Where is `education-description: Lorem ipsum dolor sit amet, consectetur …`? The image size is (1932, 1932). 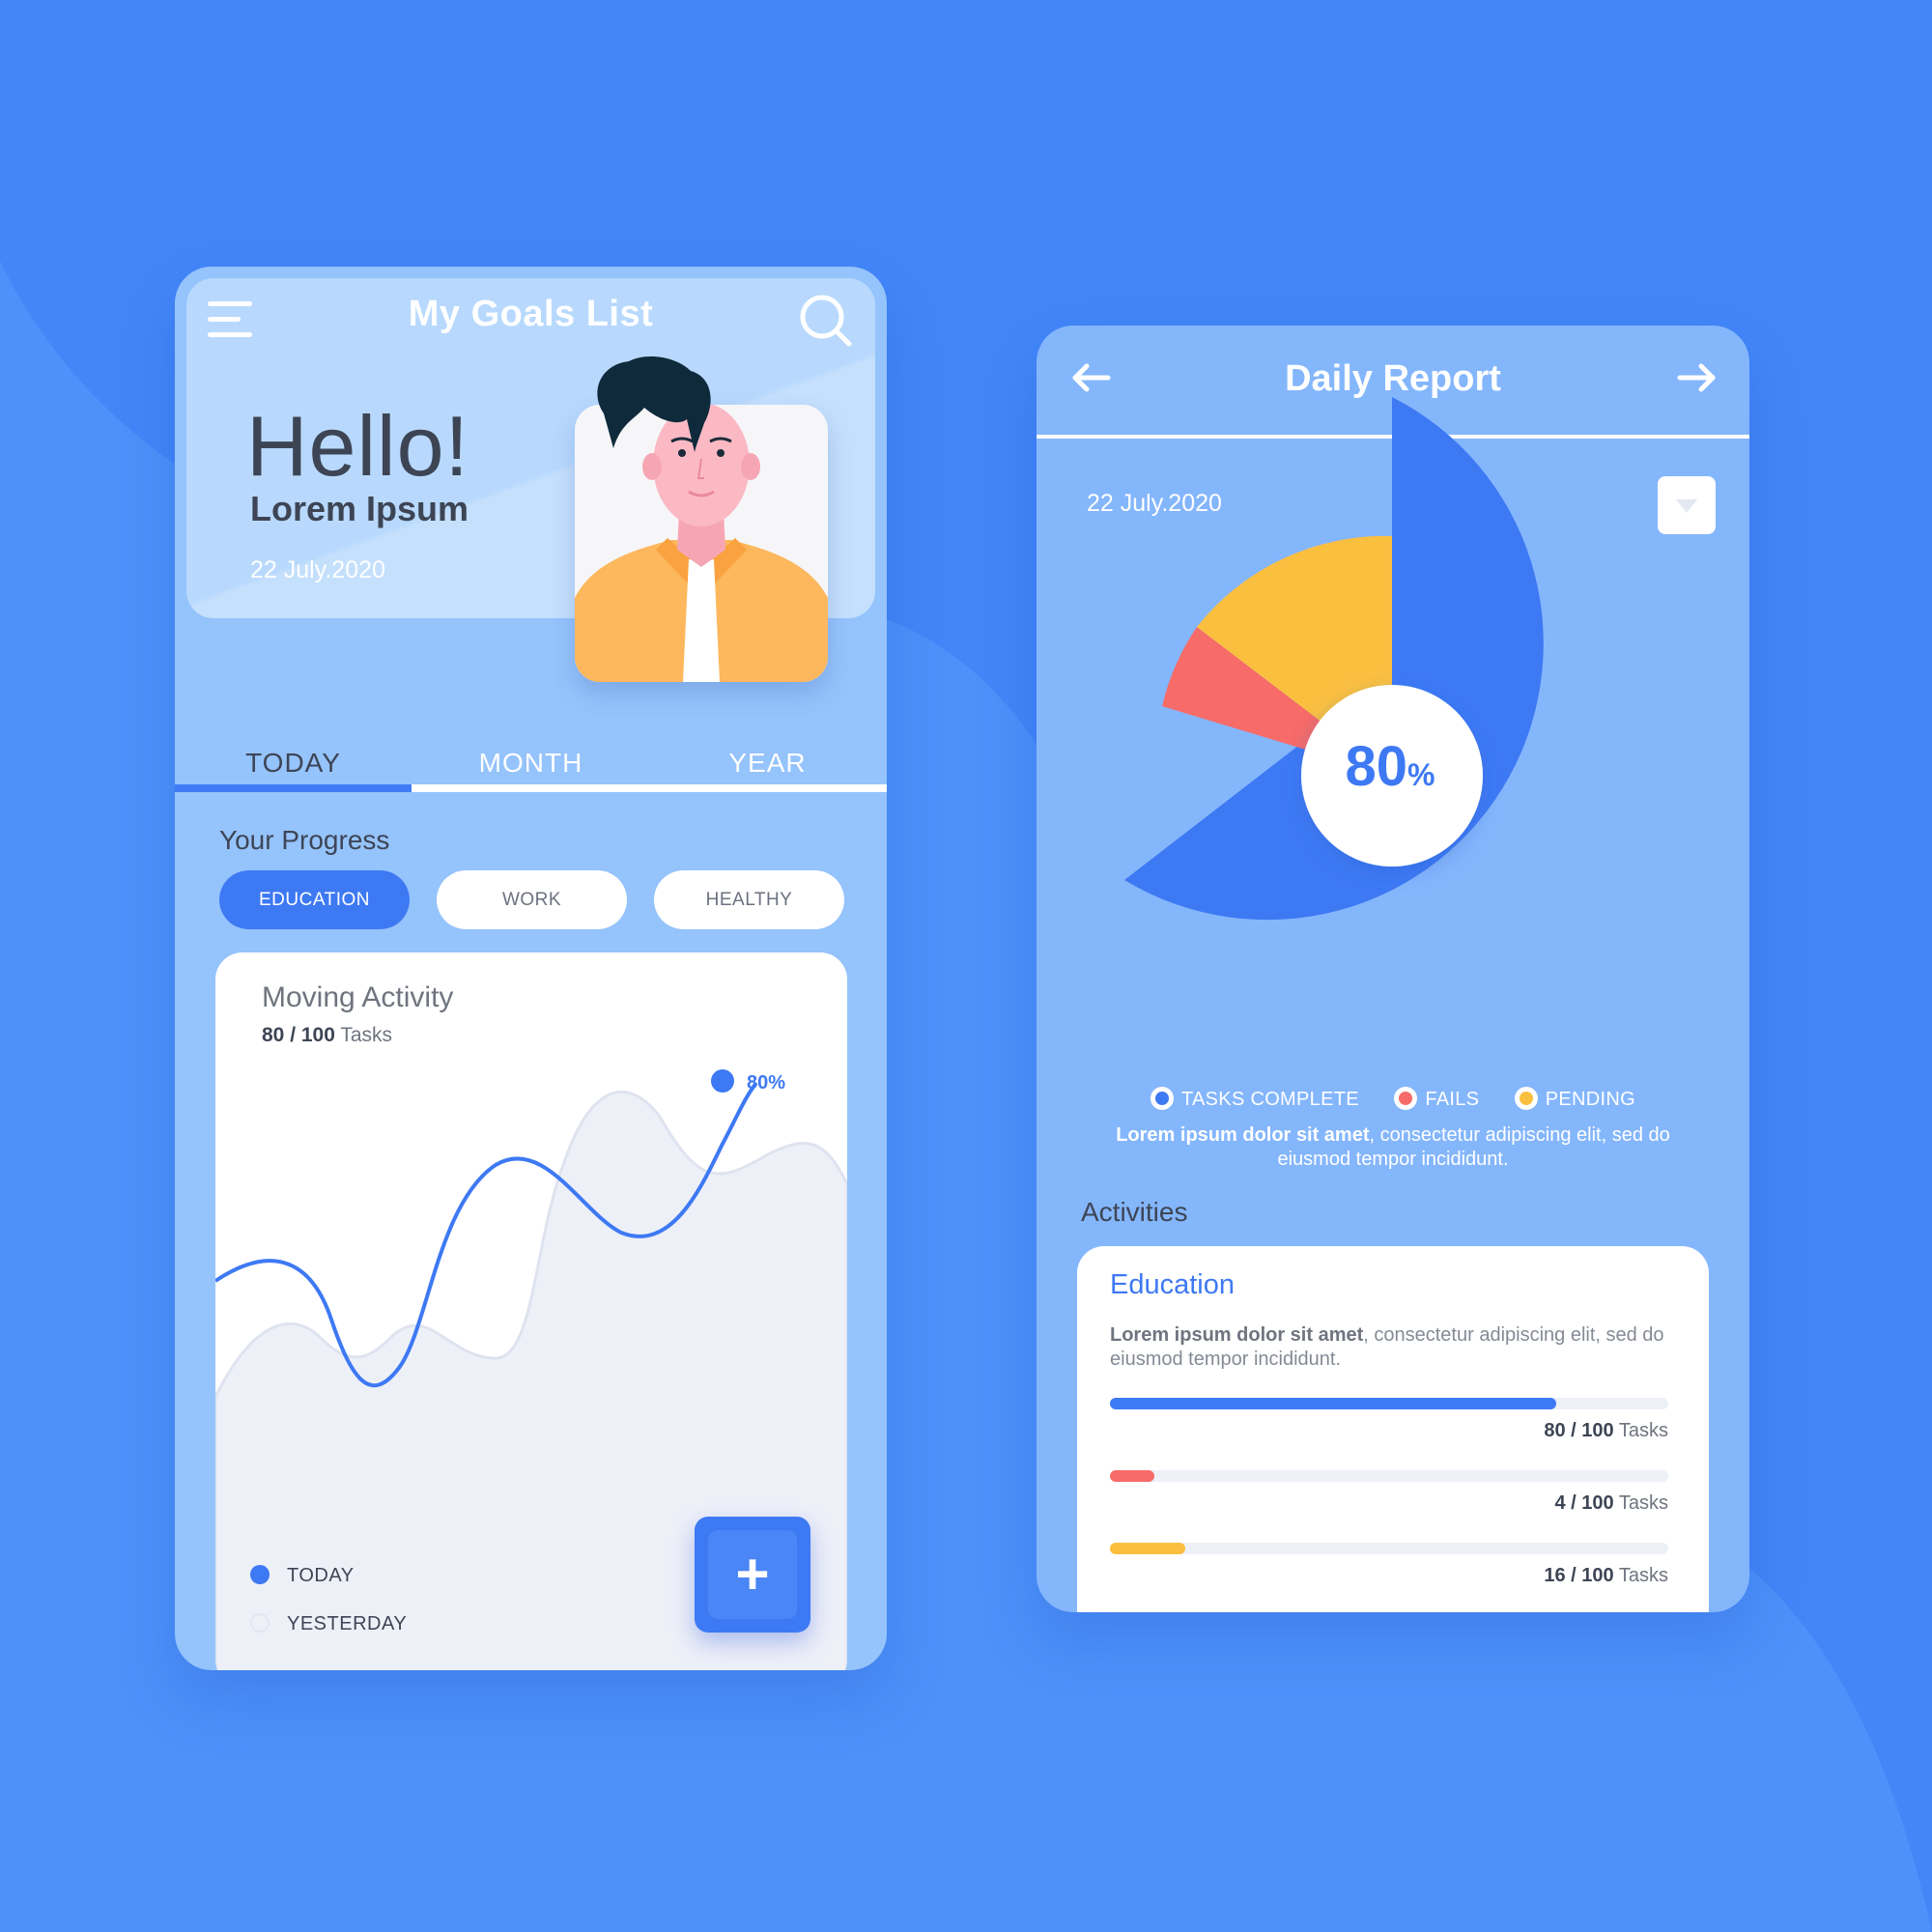 education-description: Lorem ipsum dolor sit amet, consectetur … is located at coordinates (1395, 1347).